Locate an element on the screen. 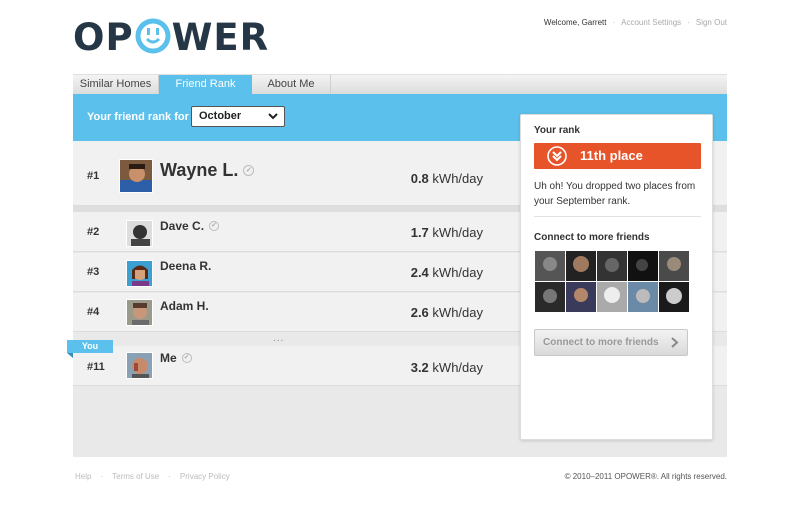  rank-number: #11 is located at coordinates (96, 367).